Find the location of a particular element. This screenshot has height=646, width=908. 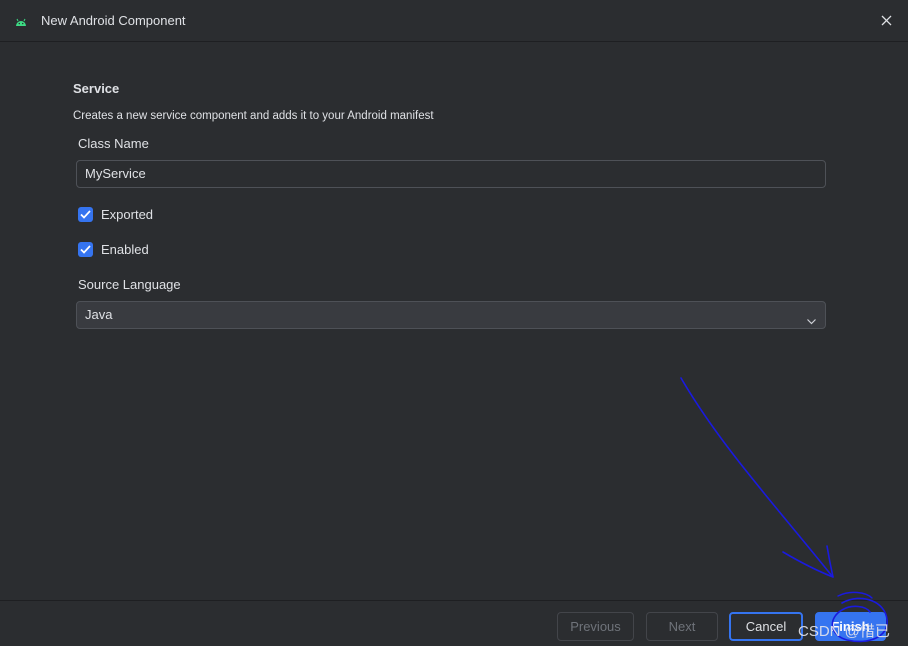

android-icon is located at coordinates (21, 20).